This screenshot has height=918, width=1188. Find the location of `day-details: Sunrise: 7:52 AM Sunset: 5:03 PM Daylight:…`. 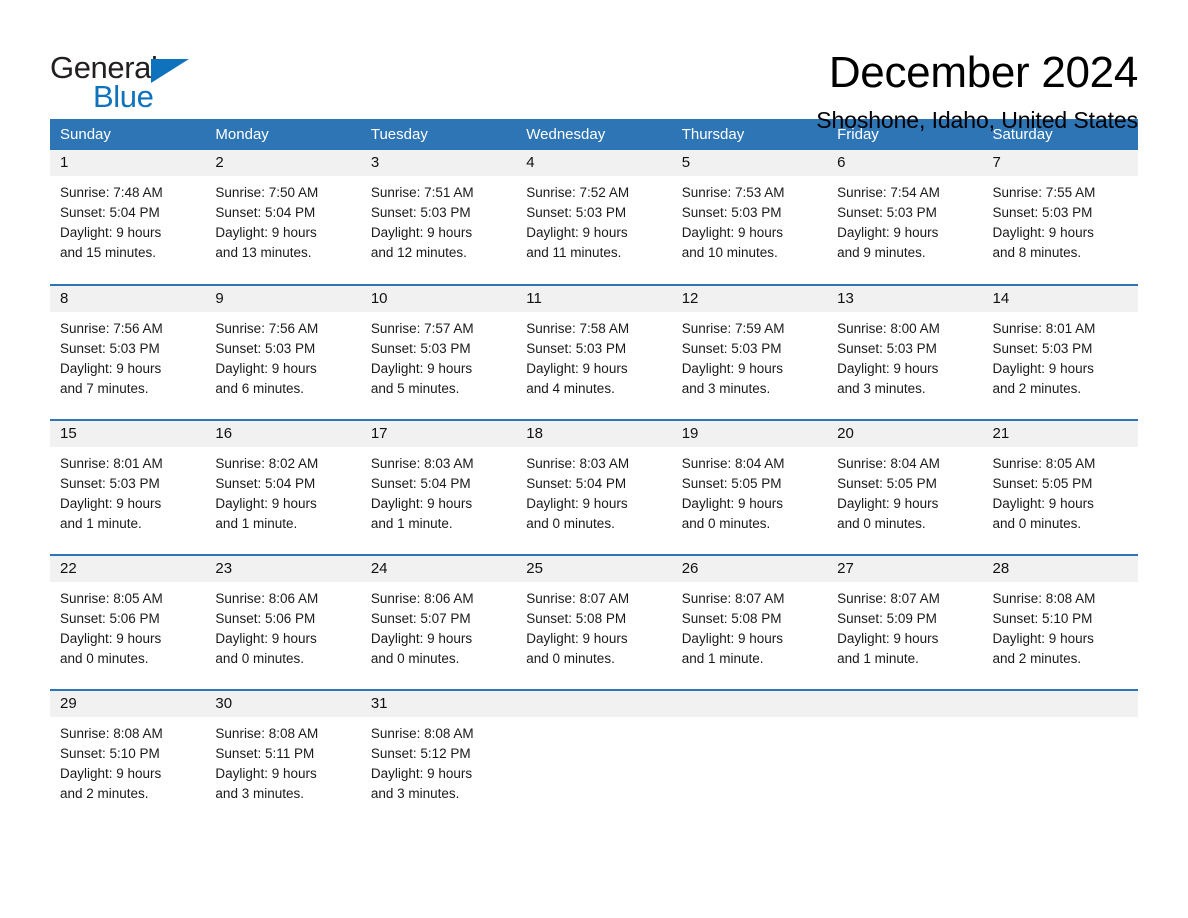

day-details: Sunrise: 7:52 AM Sunset: 5:03 PM Daylight:… is located at coordinates (593, 219).